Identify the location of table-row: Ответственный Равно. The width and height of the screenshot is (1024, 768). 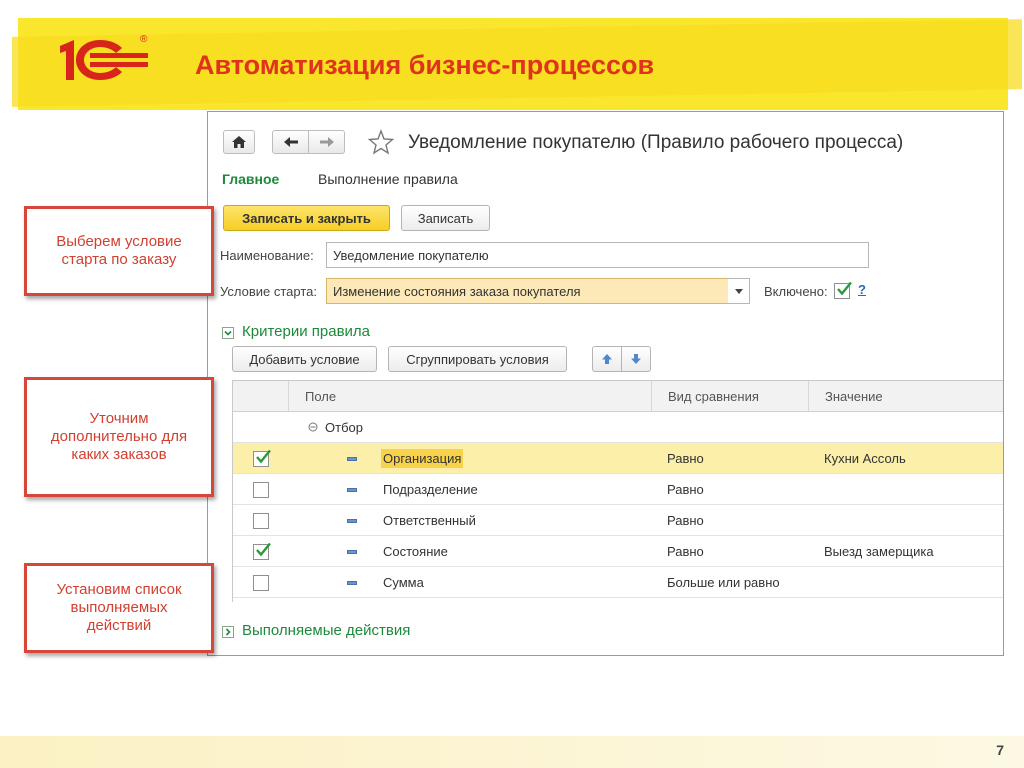
(618, 520).